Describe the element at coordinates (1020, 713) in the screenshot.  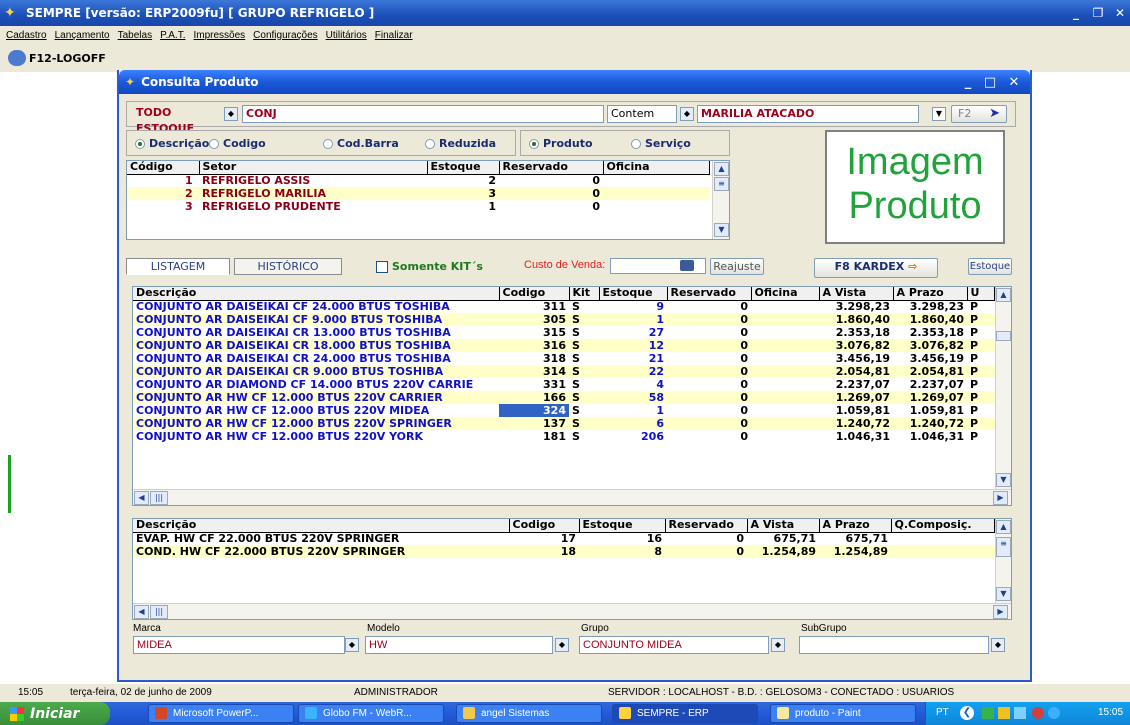
I see `sync-icon` at that location.